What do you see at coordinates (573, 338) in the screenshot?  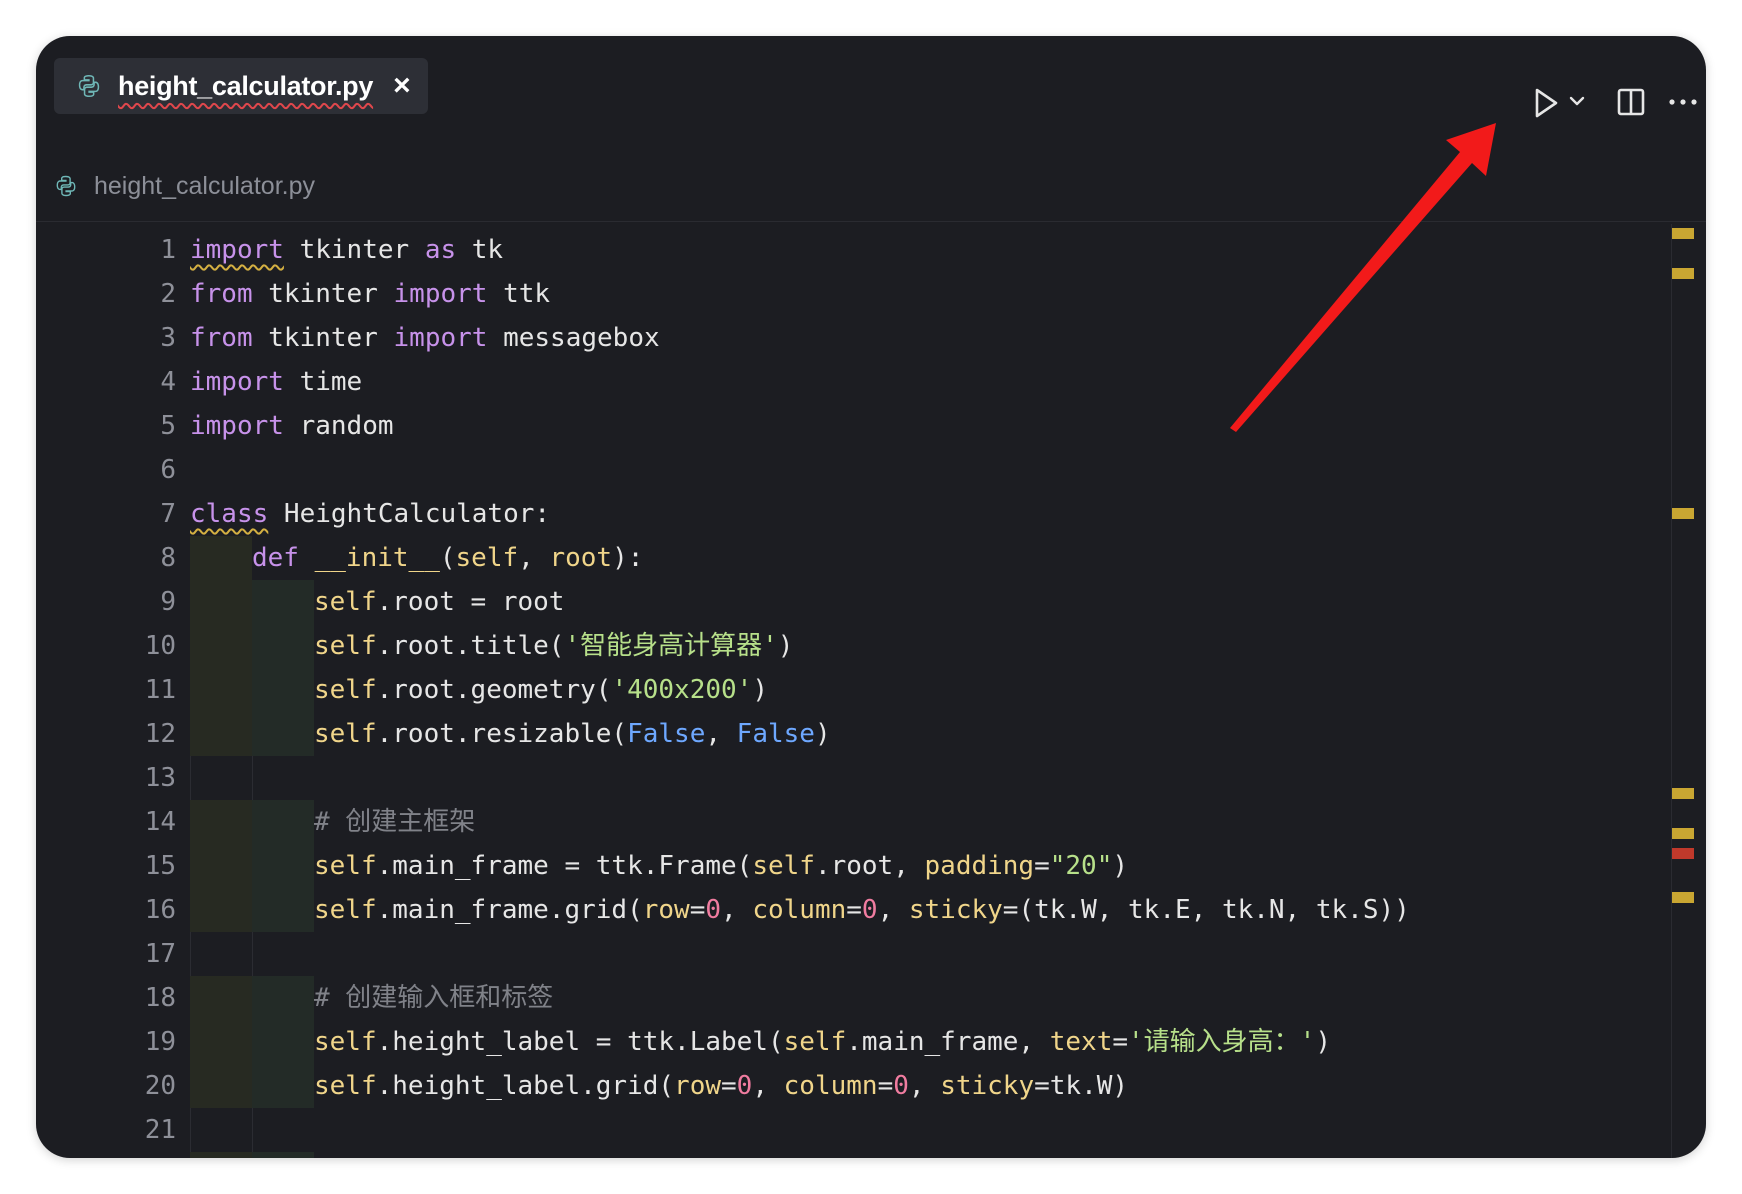 I see `code-token: messagebox` at bounding box center [573, 338].